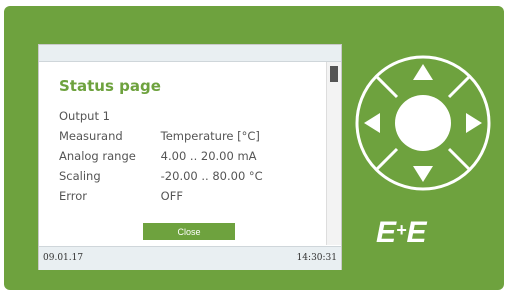  I want to click on row-label: Analog range, so click(97, 156).